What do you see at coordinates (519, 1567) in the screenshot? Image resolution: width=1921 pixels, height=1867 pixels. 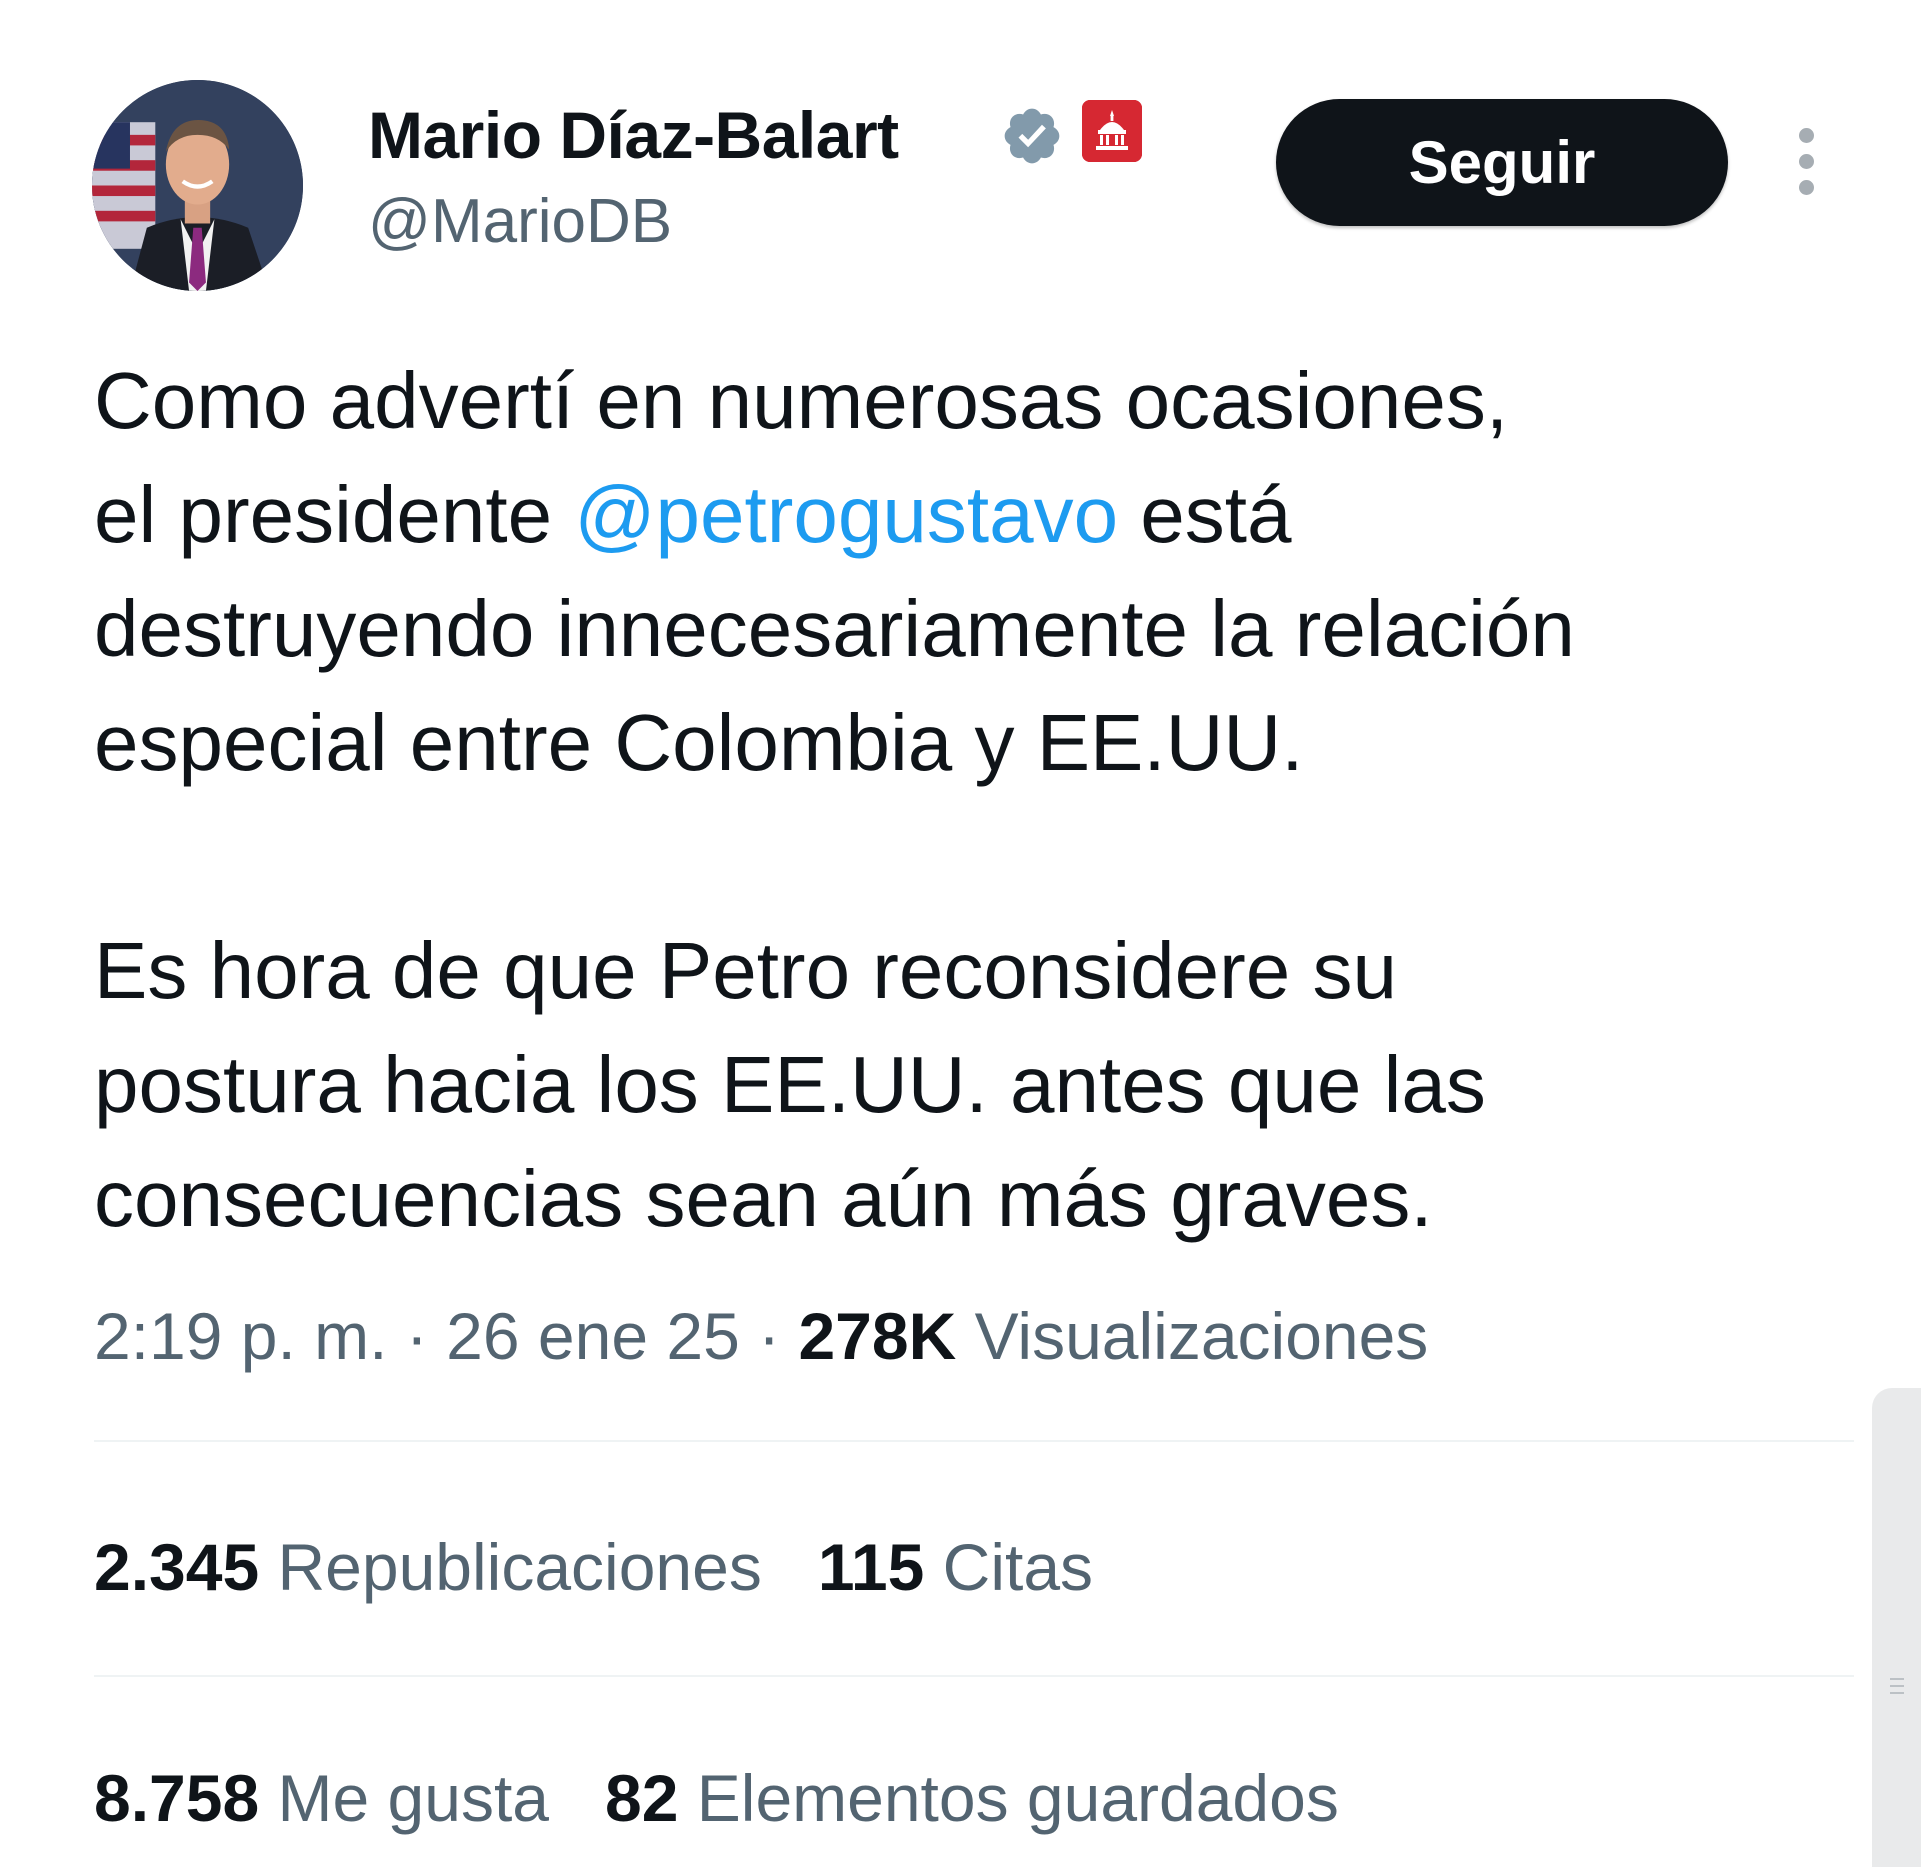 I see `reposts-label: Republicaciones` at bounding box center [519, 1567].